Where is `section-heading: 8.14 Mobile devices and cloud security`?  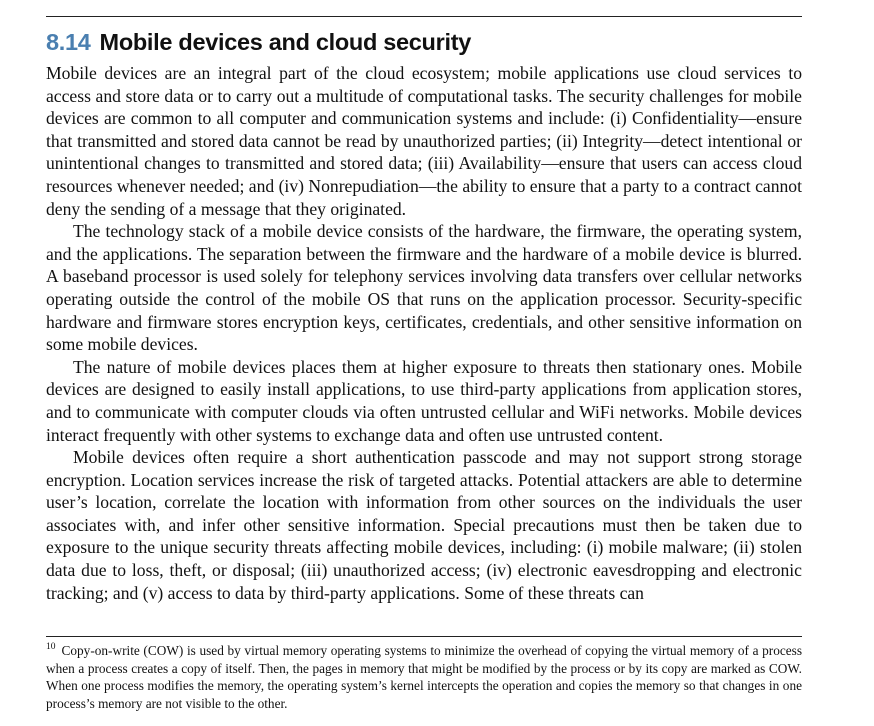 section-heading: 8.14 Mobile devices and cloud security is located at coordinates (258, 42).